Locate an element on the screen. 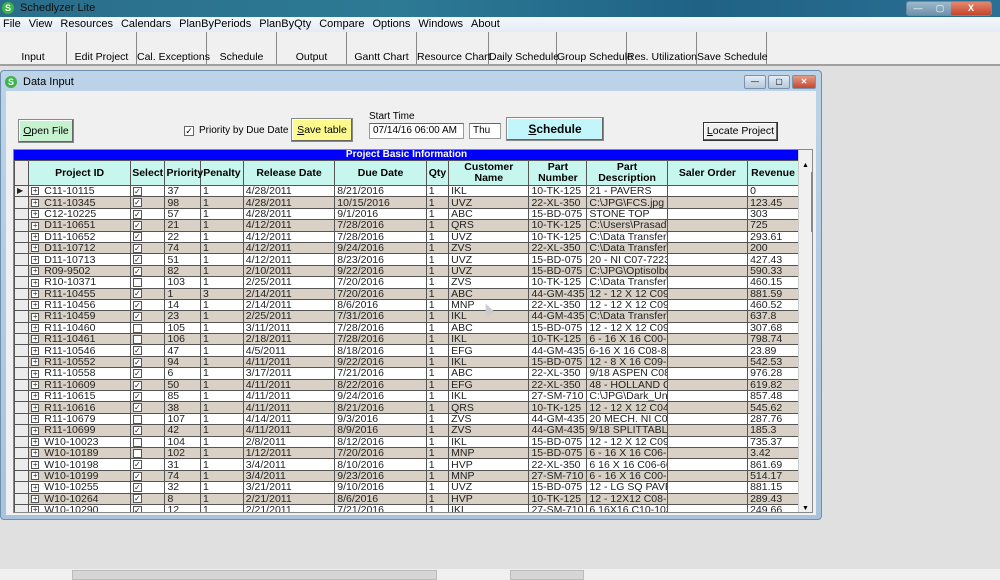 The image size is (1000, 580). menu-calendars: Calendars is located at coordinates (147, 24).